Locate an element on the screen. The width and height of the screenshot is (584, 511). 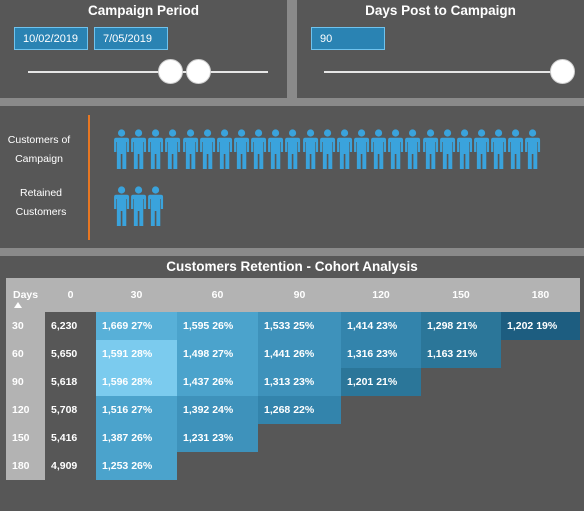
cohort-base-value: 5,650 is located at coordinates (70, 354).